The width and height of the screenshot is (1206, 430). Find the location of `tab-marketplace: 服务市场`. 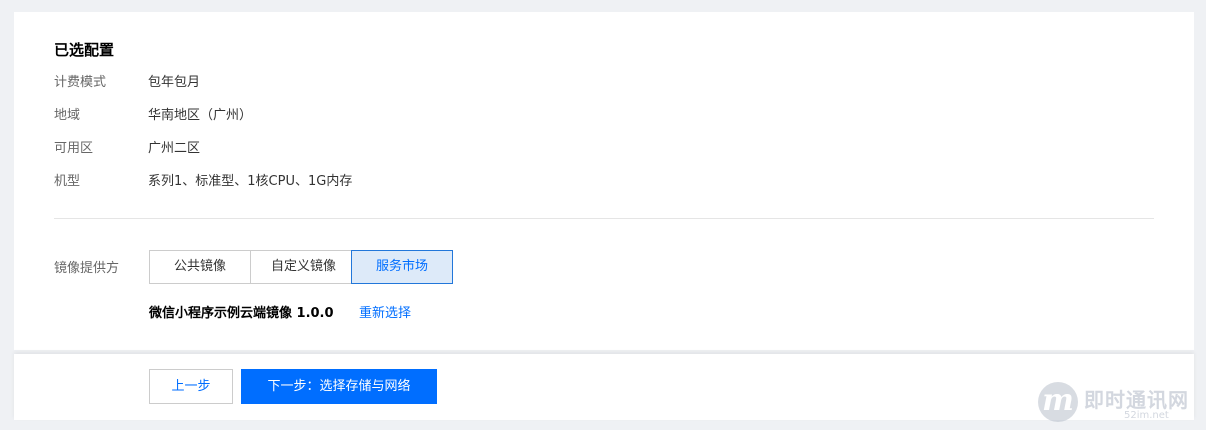

tab-marketplace: 服务市场 is located at coordinates (402, 267).